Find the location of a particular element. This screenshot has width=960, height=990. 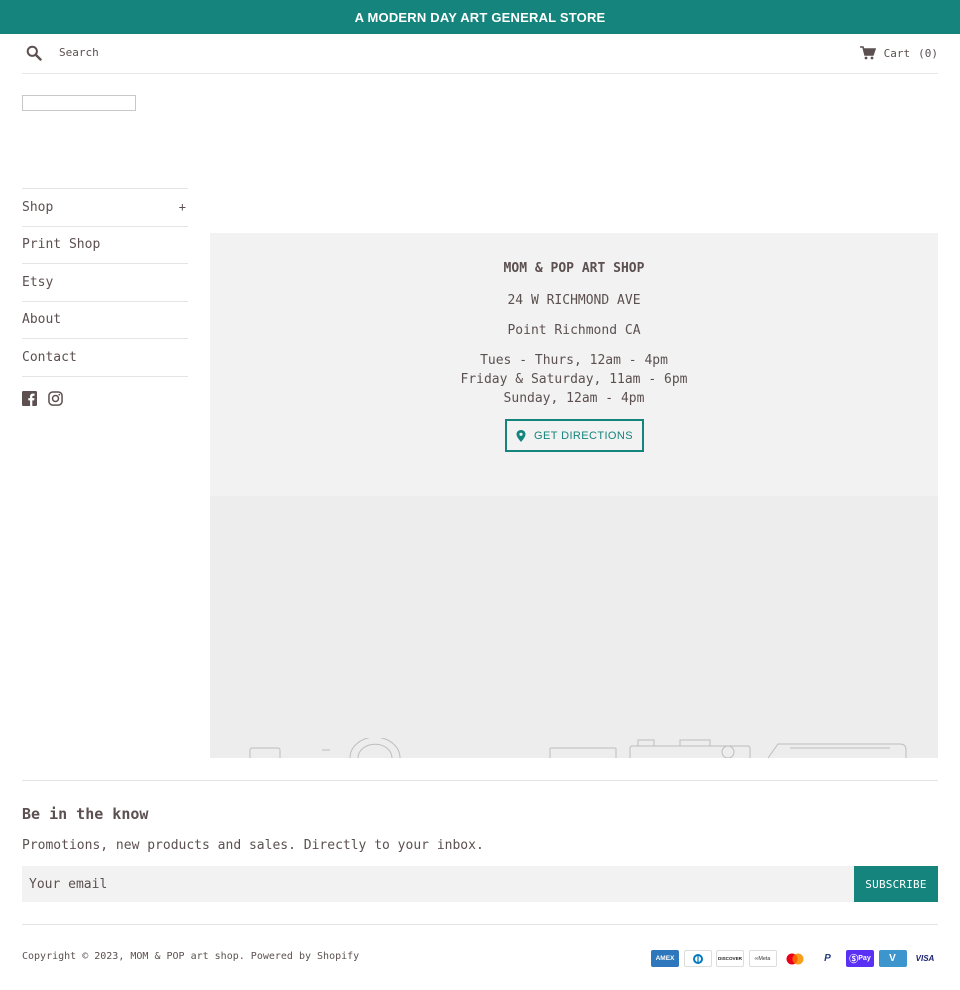

nav-item-label: Print Shop is located at coordinates (61, 245).